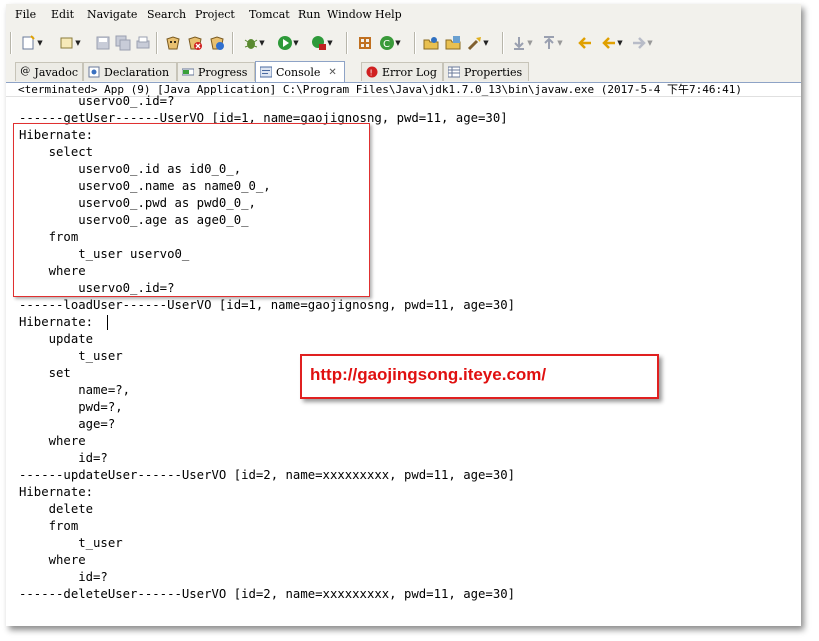 Image resolution: width=819 pixels, height=641 pixels. What do you see at coordinates (217, 43) in the screenshot?
I see `tomcat-restart-icon` at bounding box center [217, 43].